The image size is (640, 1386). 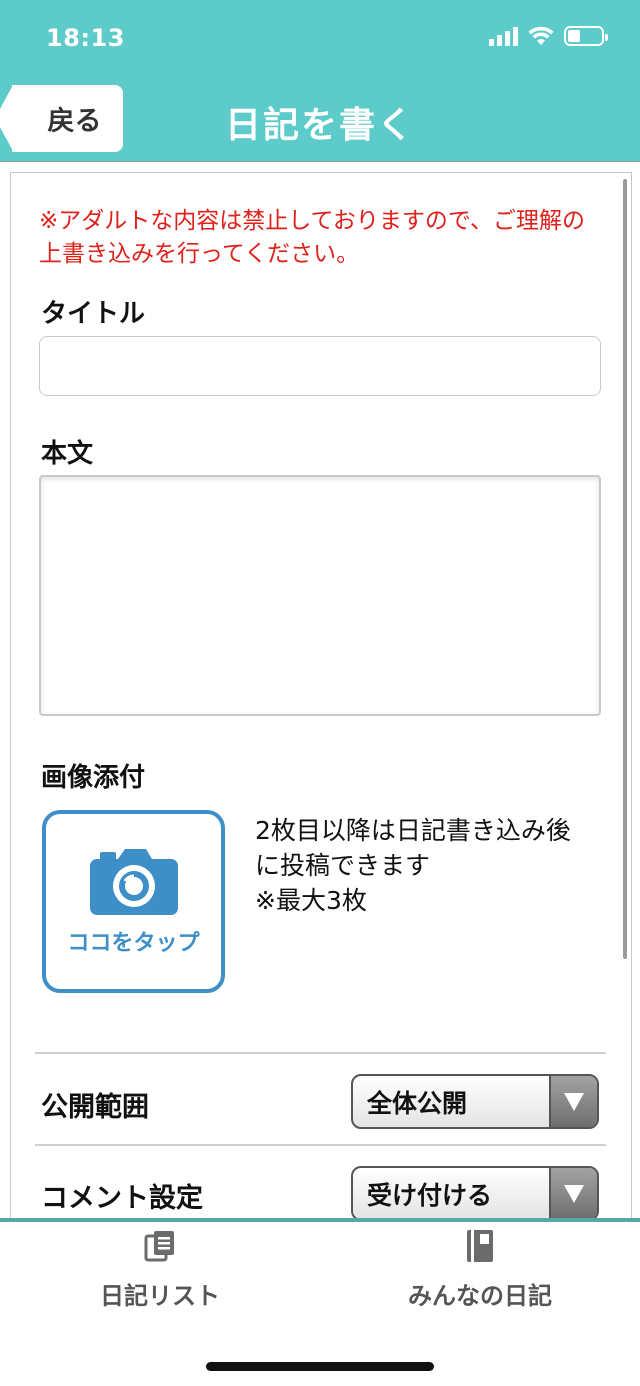 I want to click on scrollbar, so click(x=625, y=569).